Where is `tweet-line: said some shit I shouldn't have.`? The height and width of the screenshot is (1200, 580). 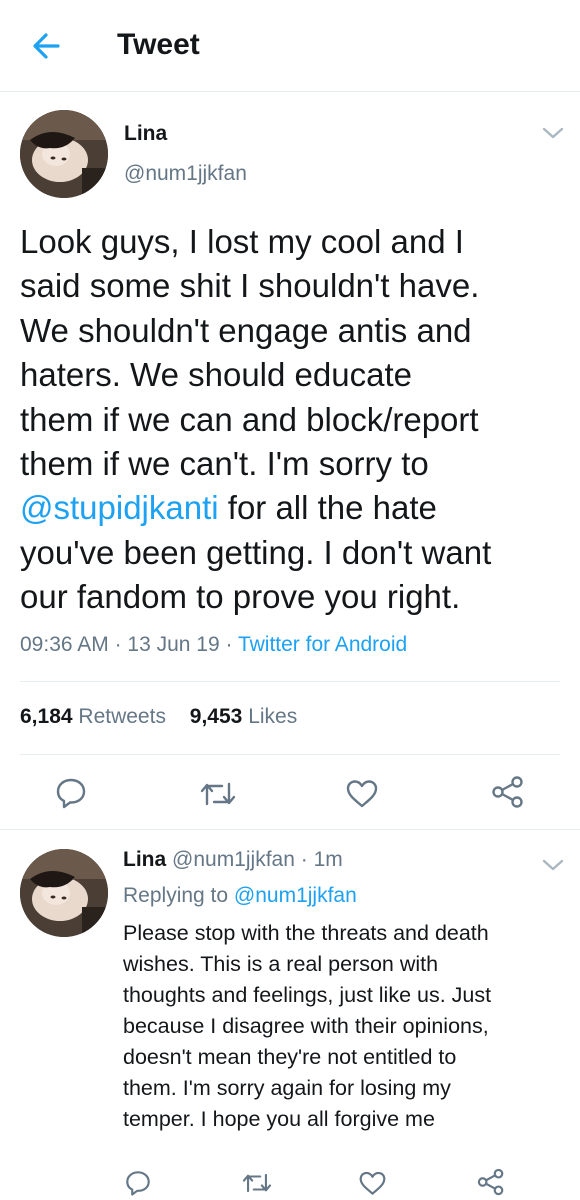 tweet-line: said some shit I shouldn't have. is located at coordinates (250, 286).